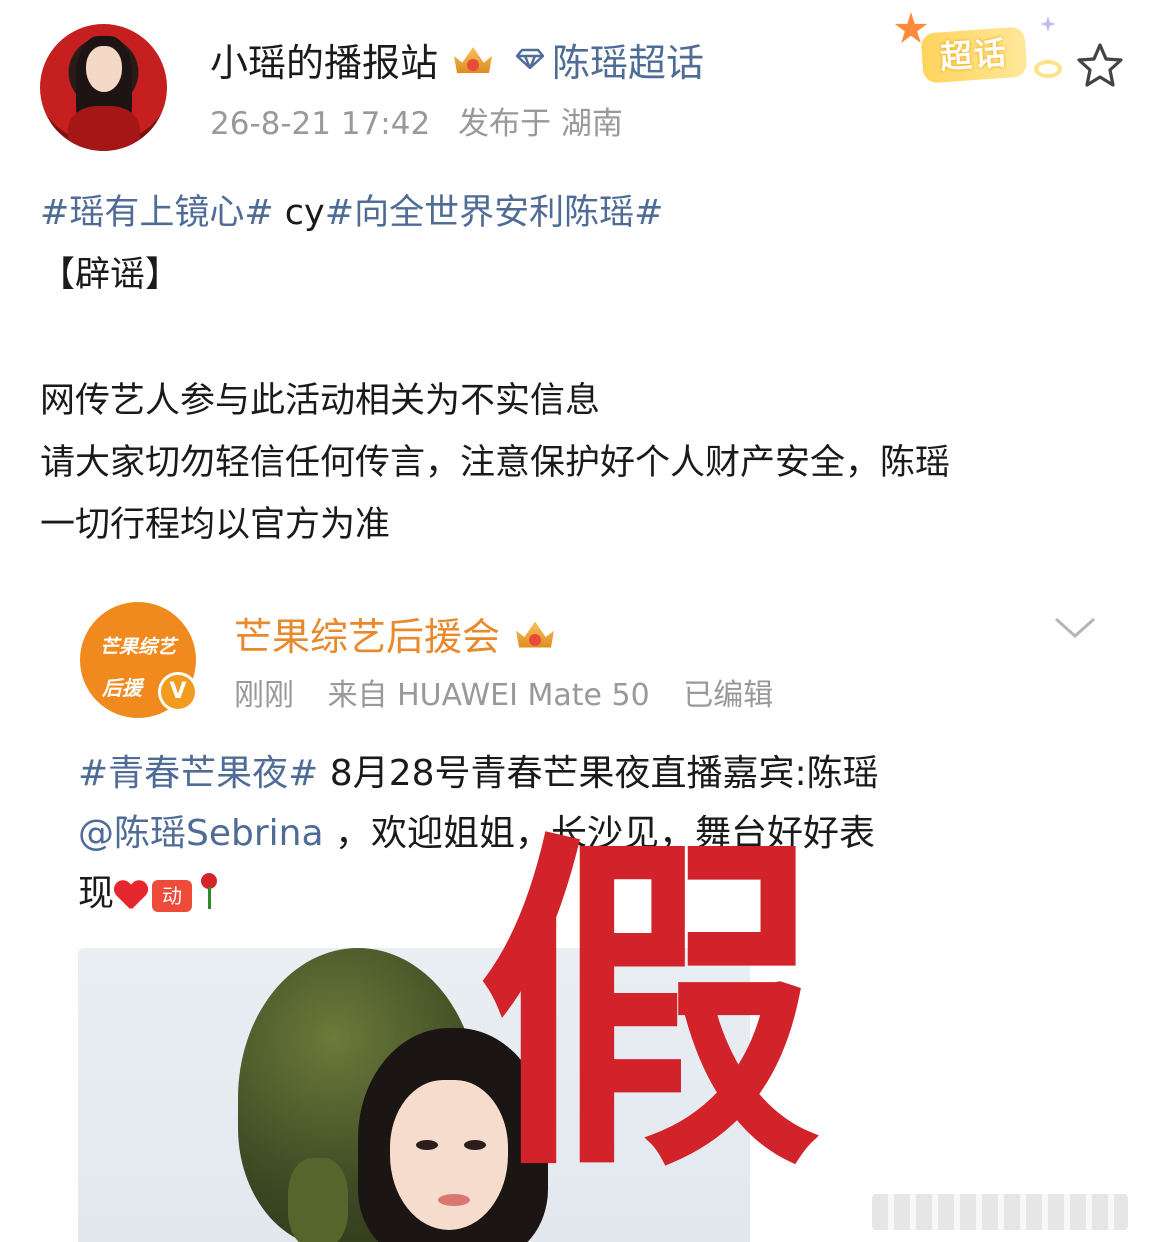  Describe the element at coordinates (648, 1009) in the screenshot. I see `fake-stamp: 假` at that location.